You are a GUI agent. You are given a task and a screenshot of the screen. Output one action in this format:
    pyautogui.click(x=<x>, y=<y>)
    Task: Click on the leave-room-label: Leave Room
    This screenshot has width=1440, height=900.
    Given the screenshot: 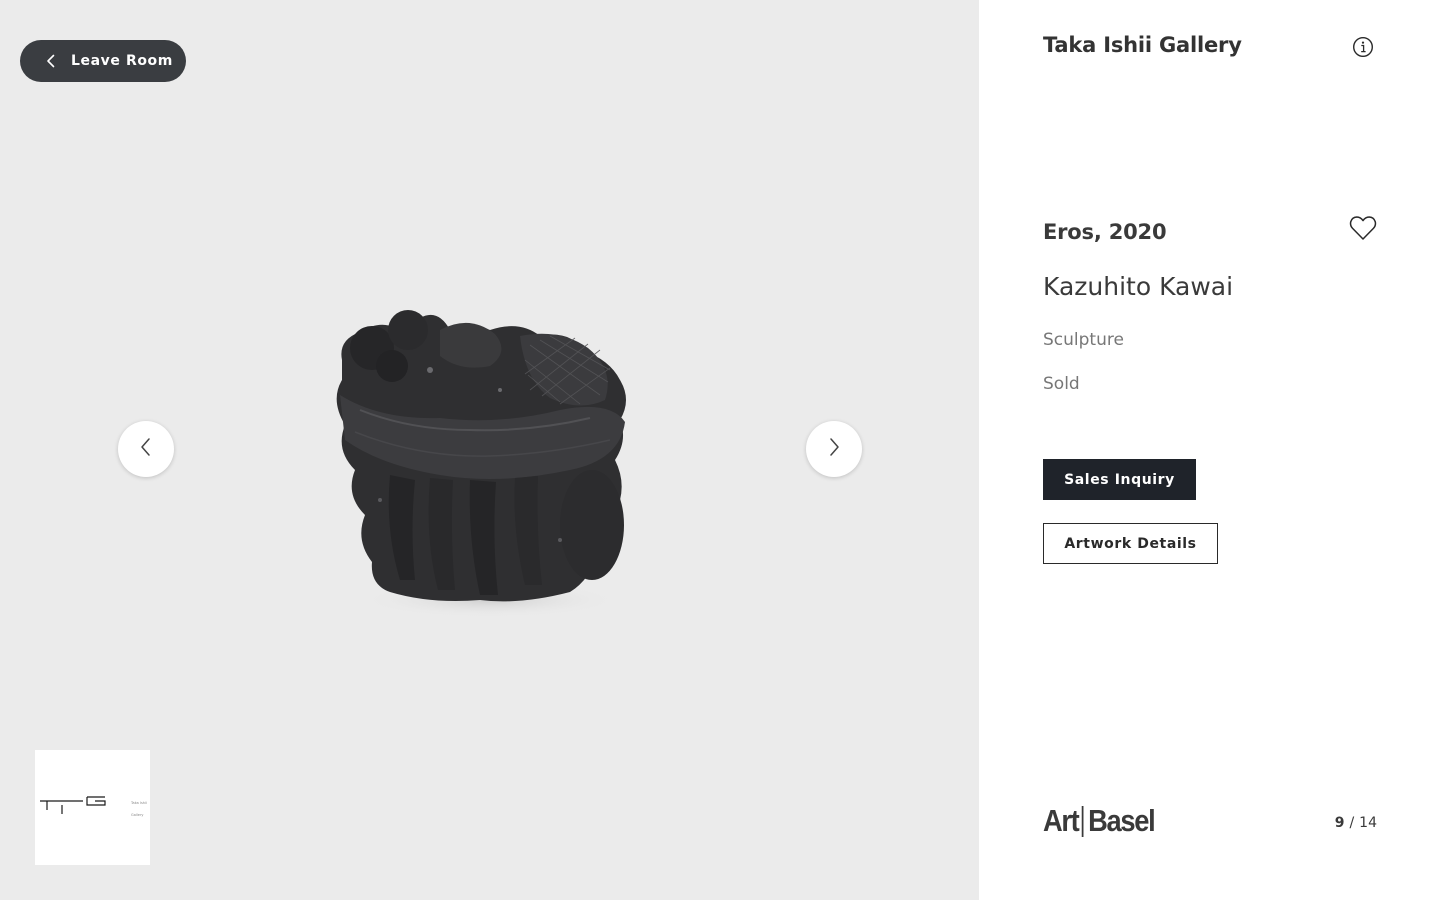 What is the action you would take?
    pyautogui.click(x=122, y=61)
    